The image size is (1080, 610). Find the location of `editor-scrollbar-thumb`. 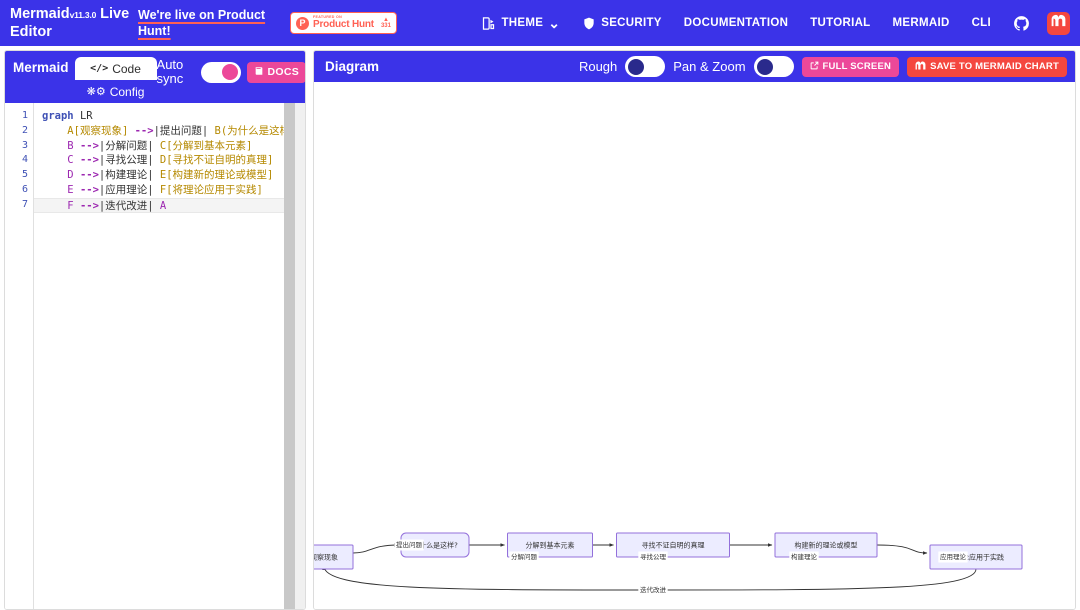

editor-scrollbar-thumb is located at coordinates (289, 356).